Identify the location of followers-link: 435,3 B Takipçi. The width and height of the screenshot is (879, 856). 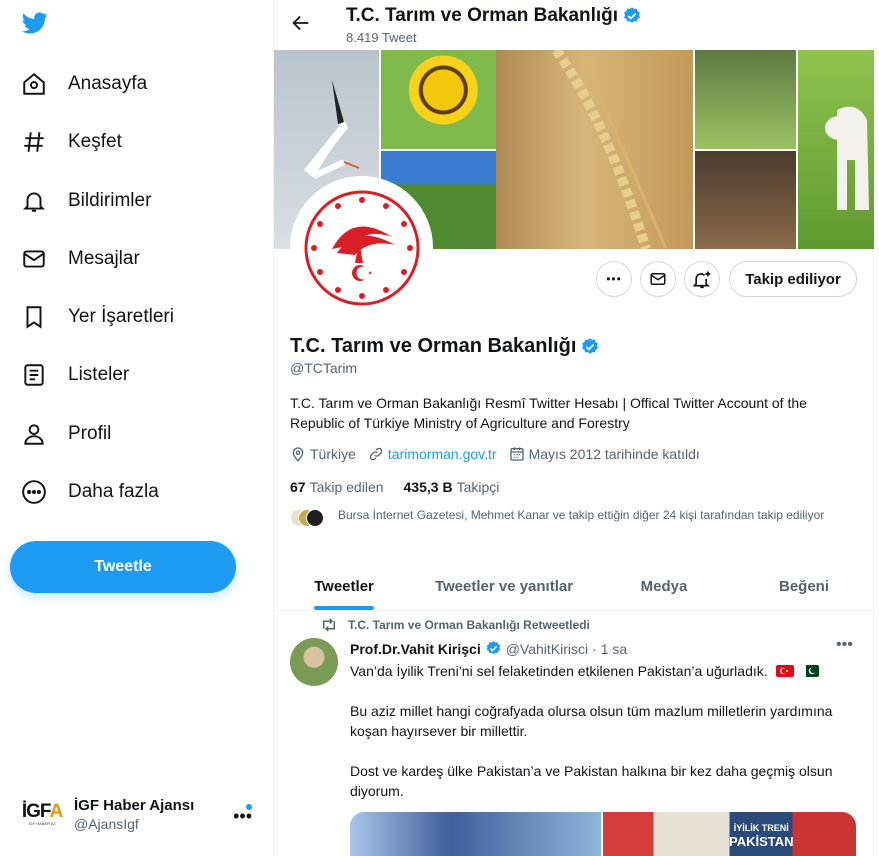
(452, 487).